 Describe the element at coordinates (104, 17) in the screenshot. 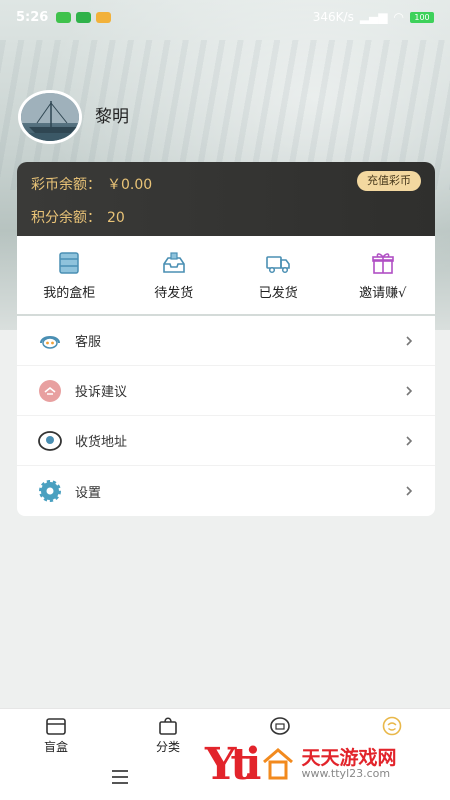

I see `mail-notification-icon` at that location.